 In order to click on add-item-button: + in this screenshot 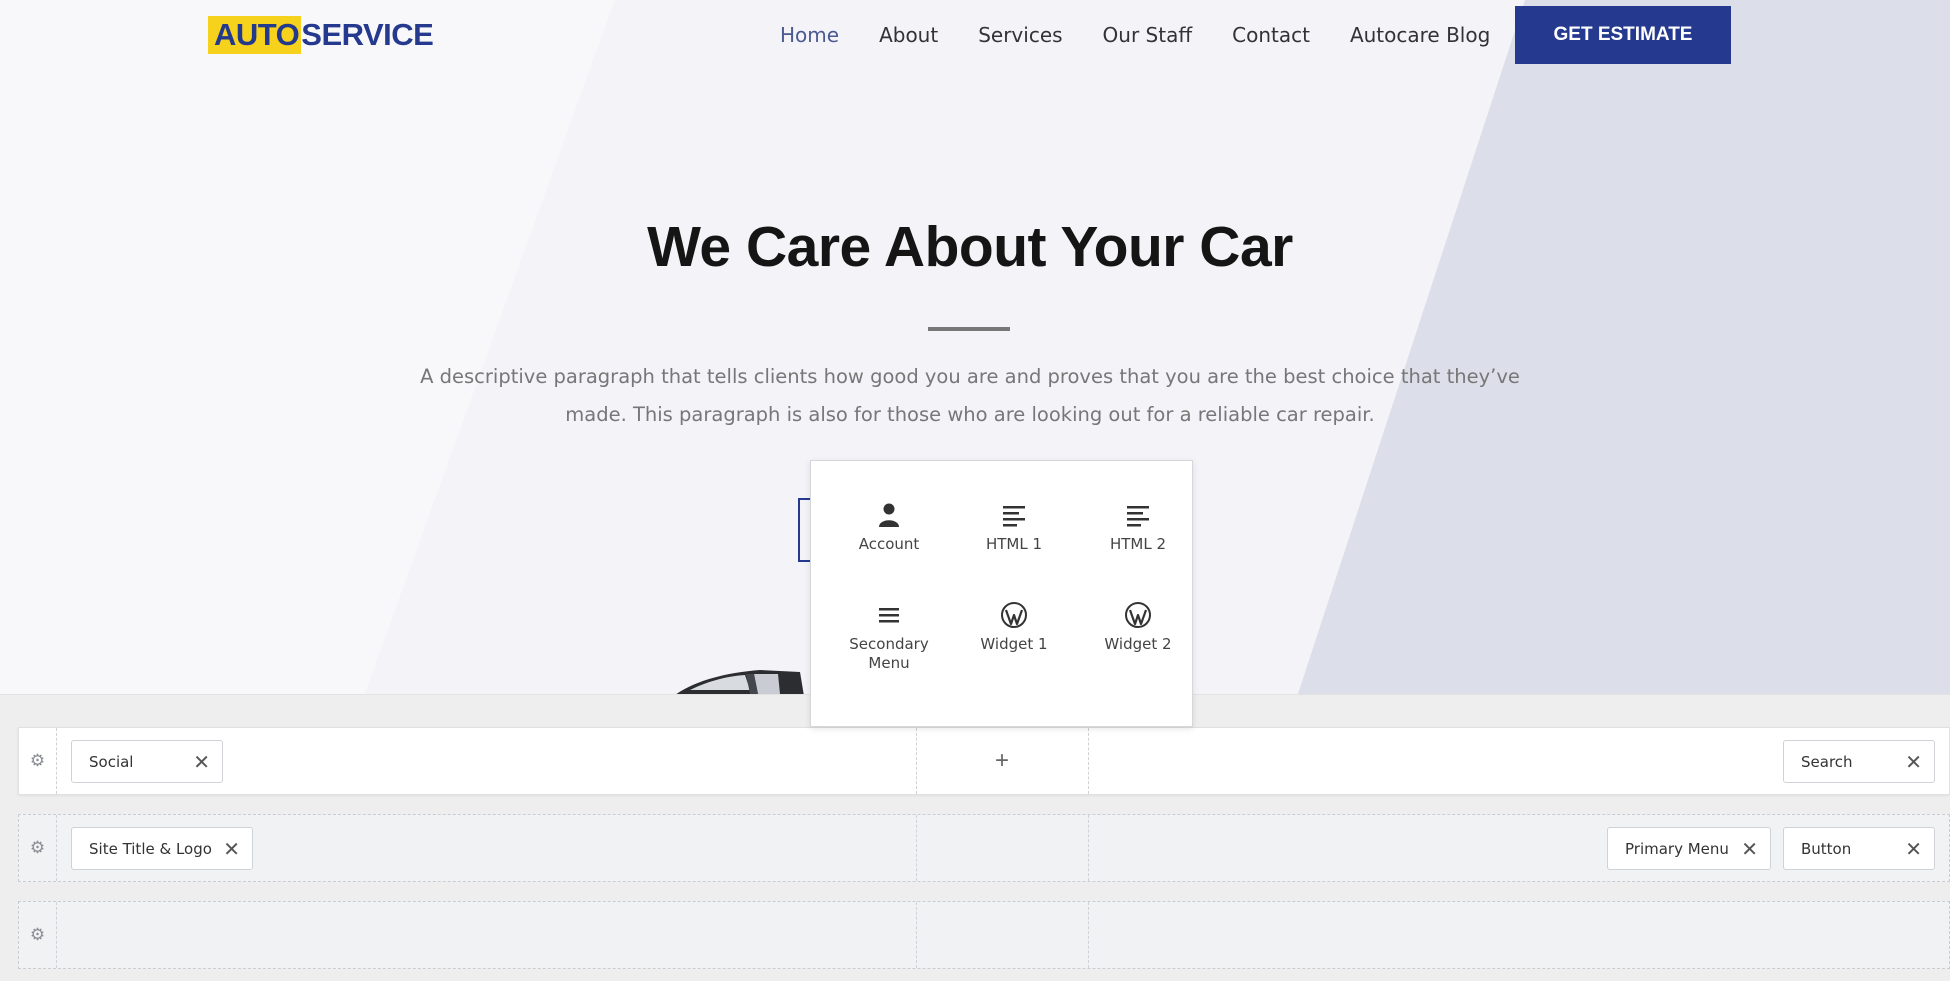, I will do `click(1002, 761)`.